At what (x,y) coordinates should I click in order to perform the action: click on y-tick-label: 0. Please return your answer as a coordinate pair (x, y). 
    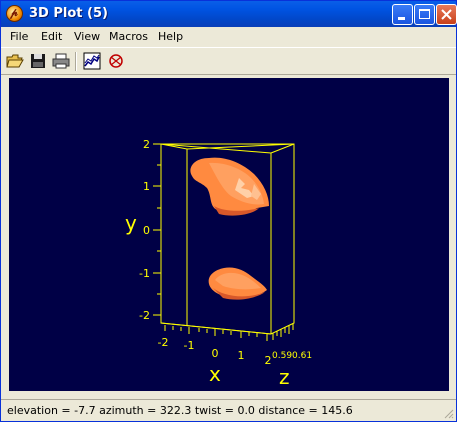
    Looking at the image, I should click on (146, 230).